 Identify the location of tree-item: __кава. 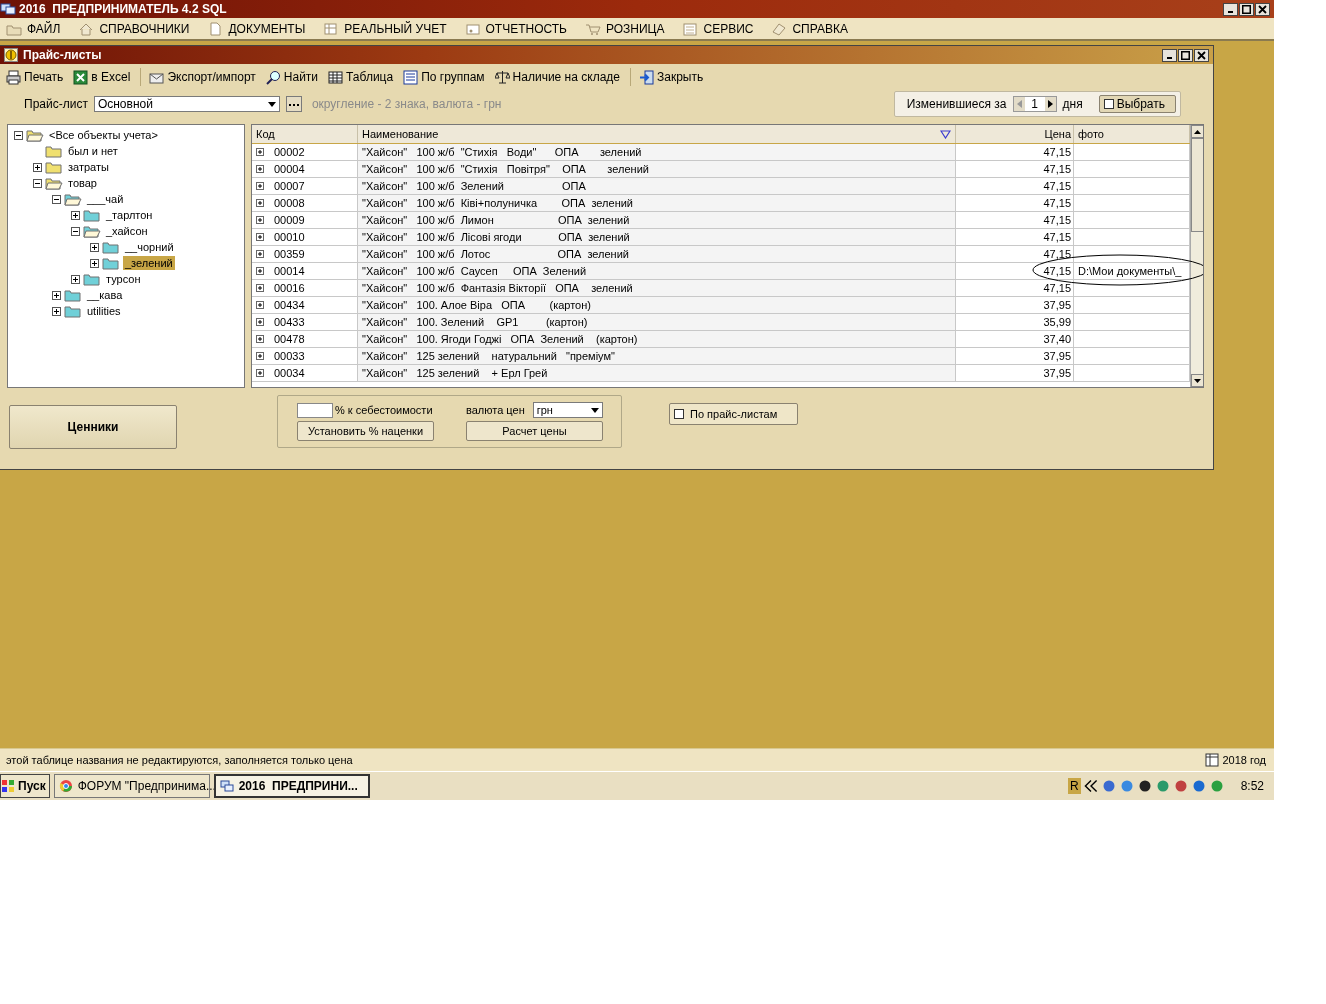
(105, 295).